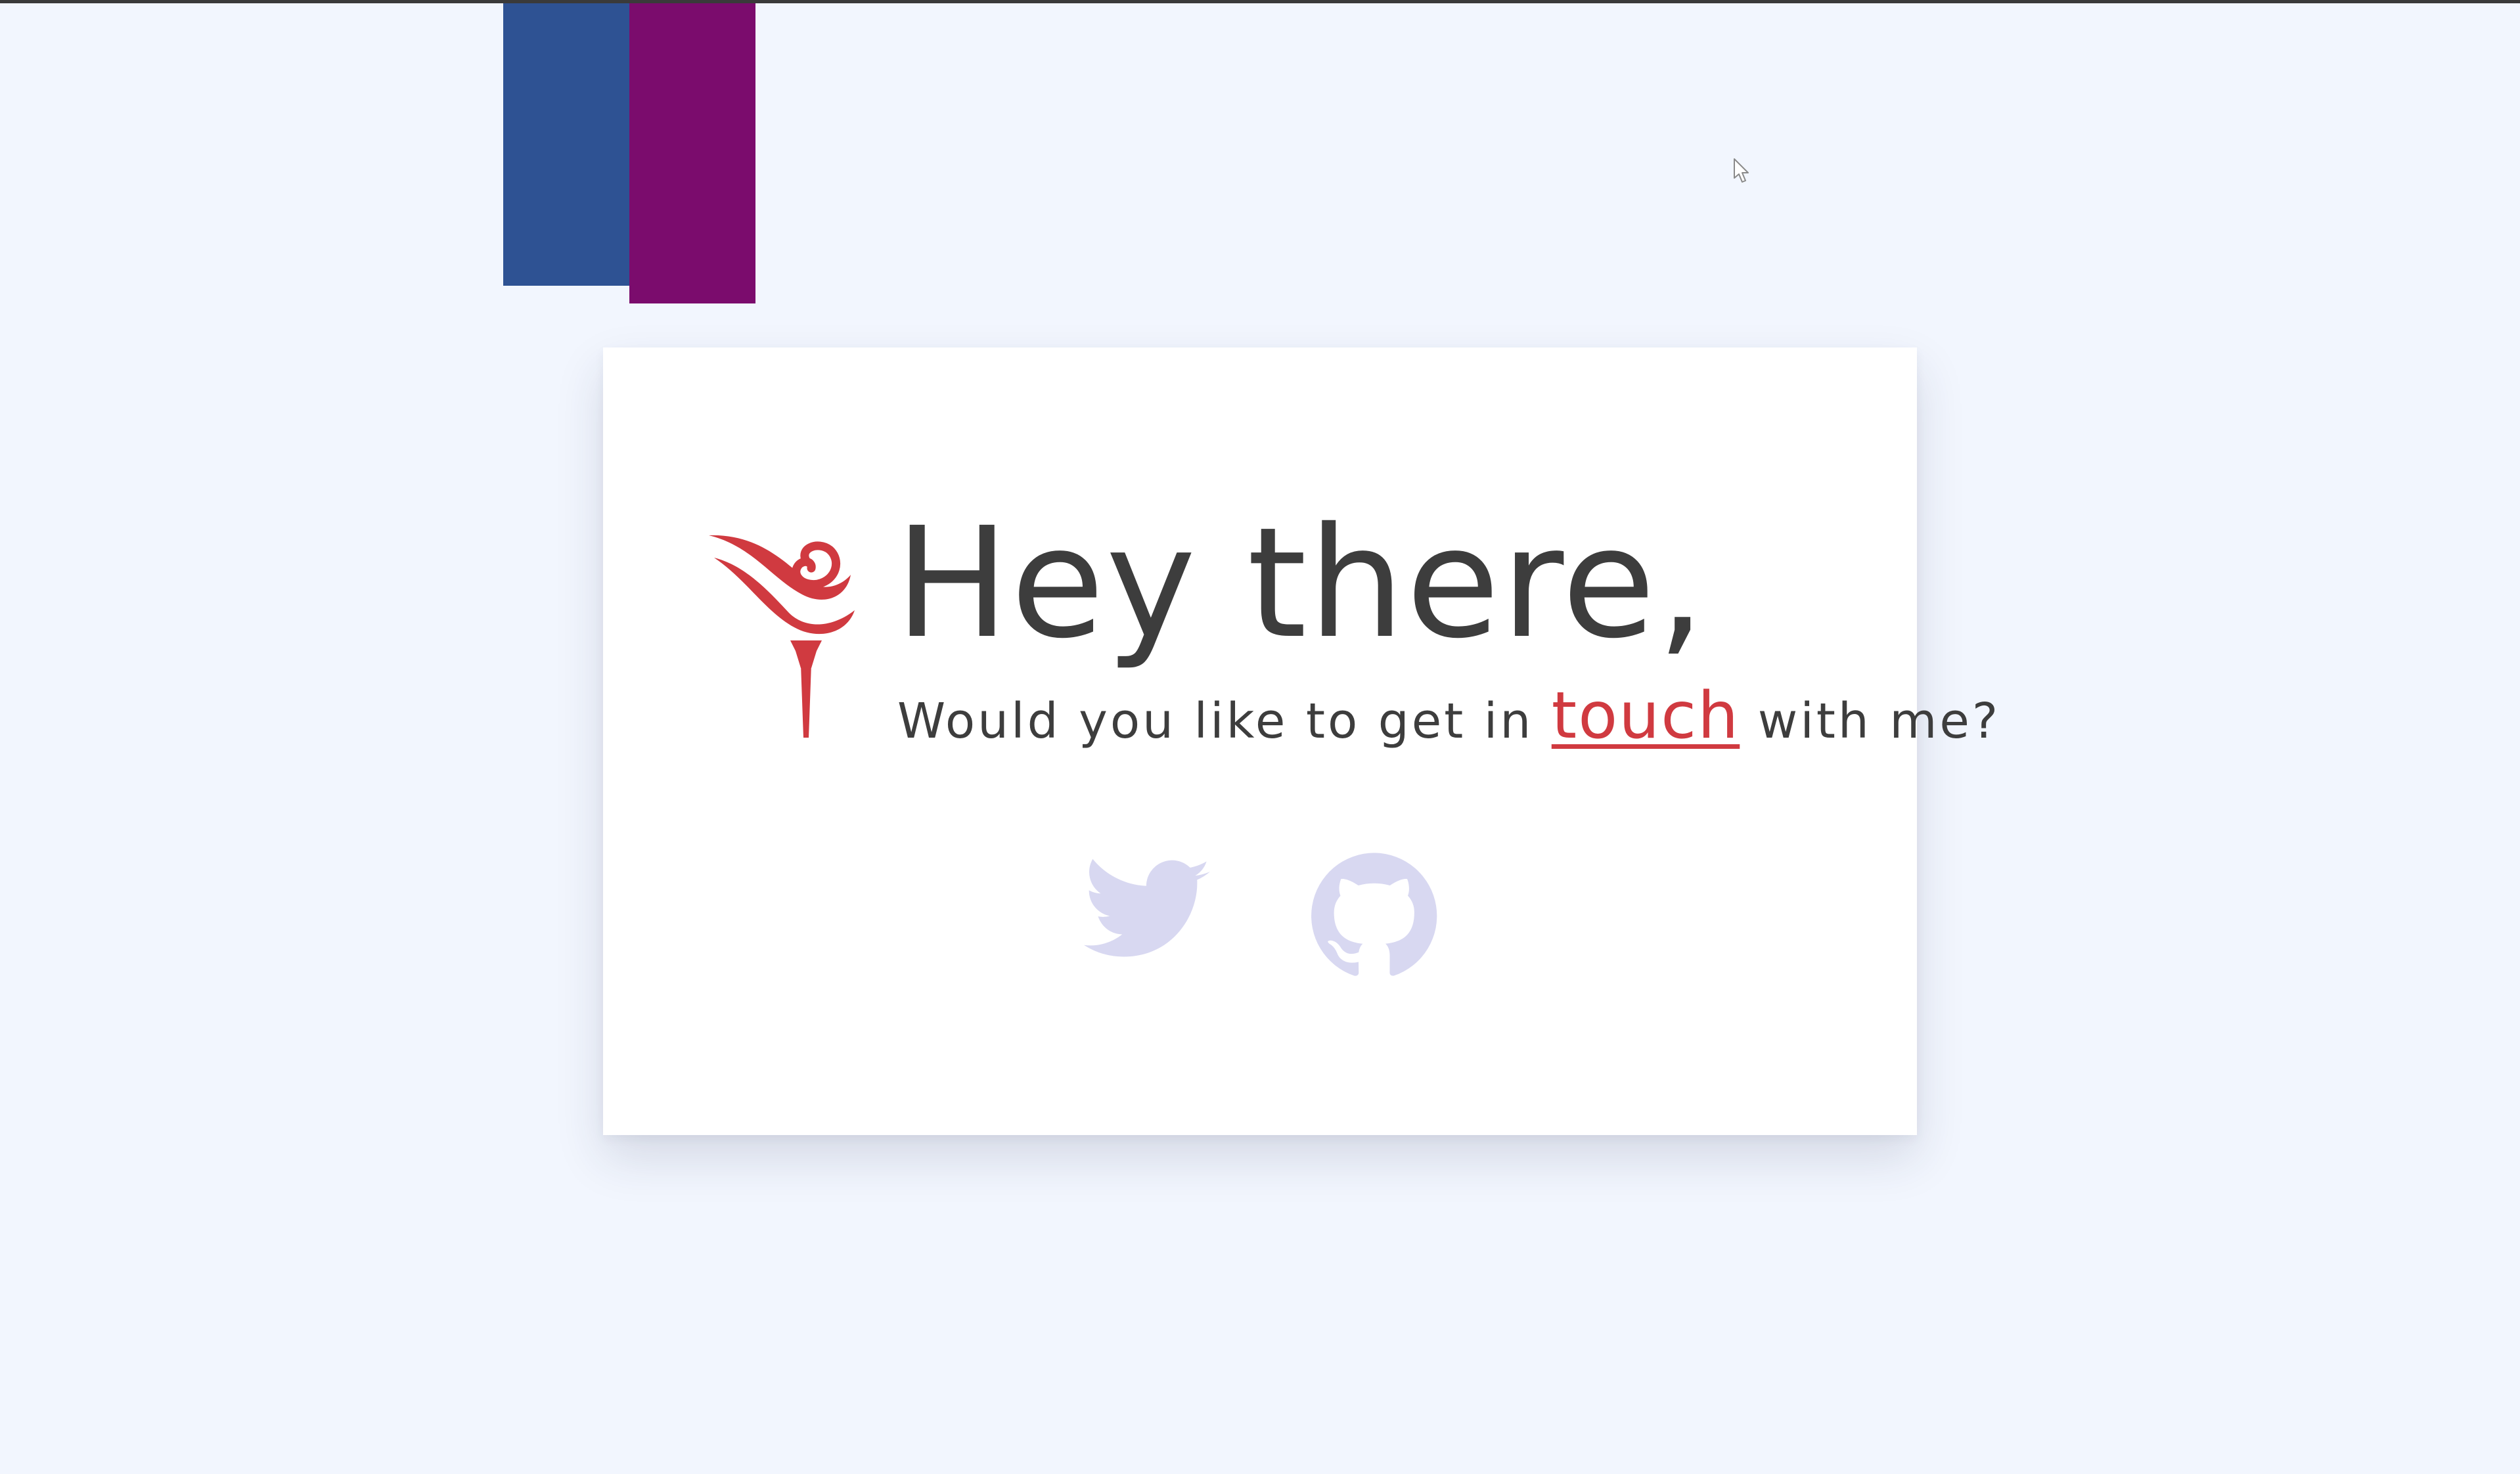 The width and height of the screenshot is (2520, 1474). I want to click on top-rule, so click(1260, 1).